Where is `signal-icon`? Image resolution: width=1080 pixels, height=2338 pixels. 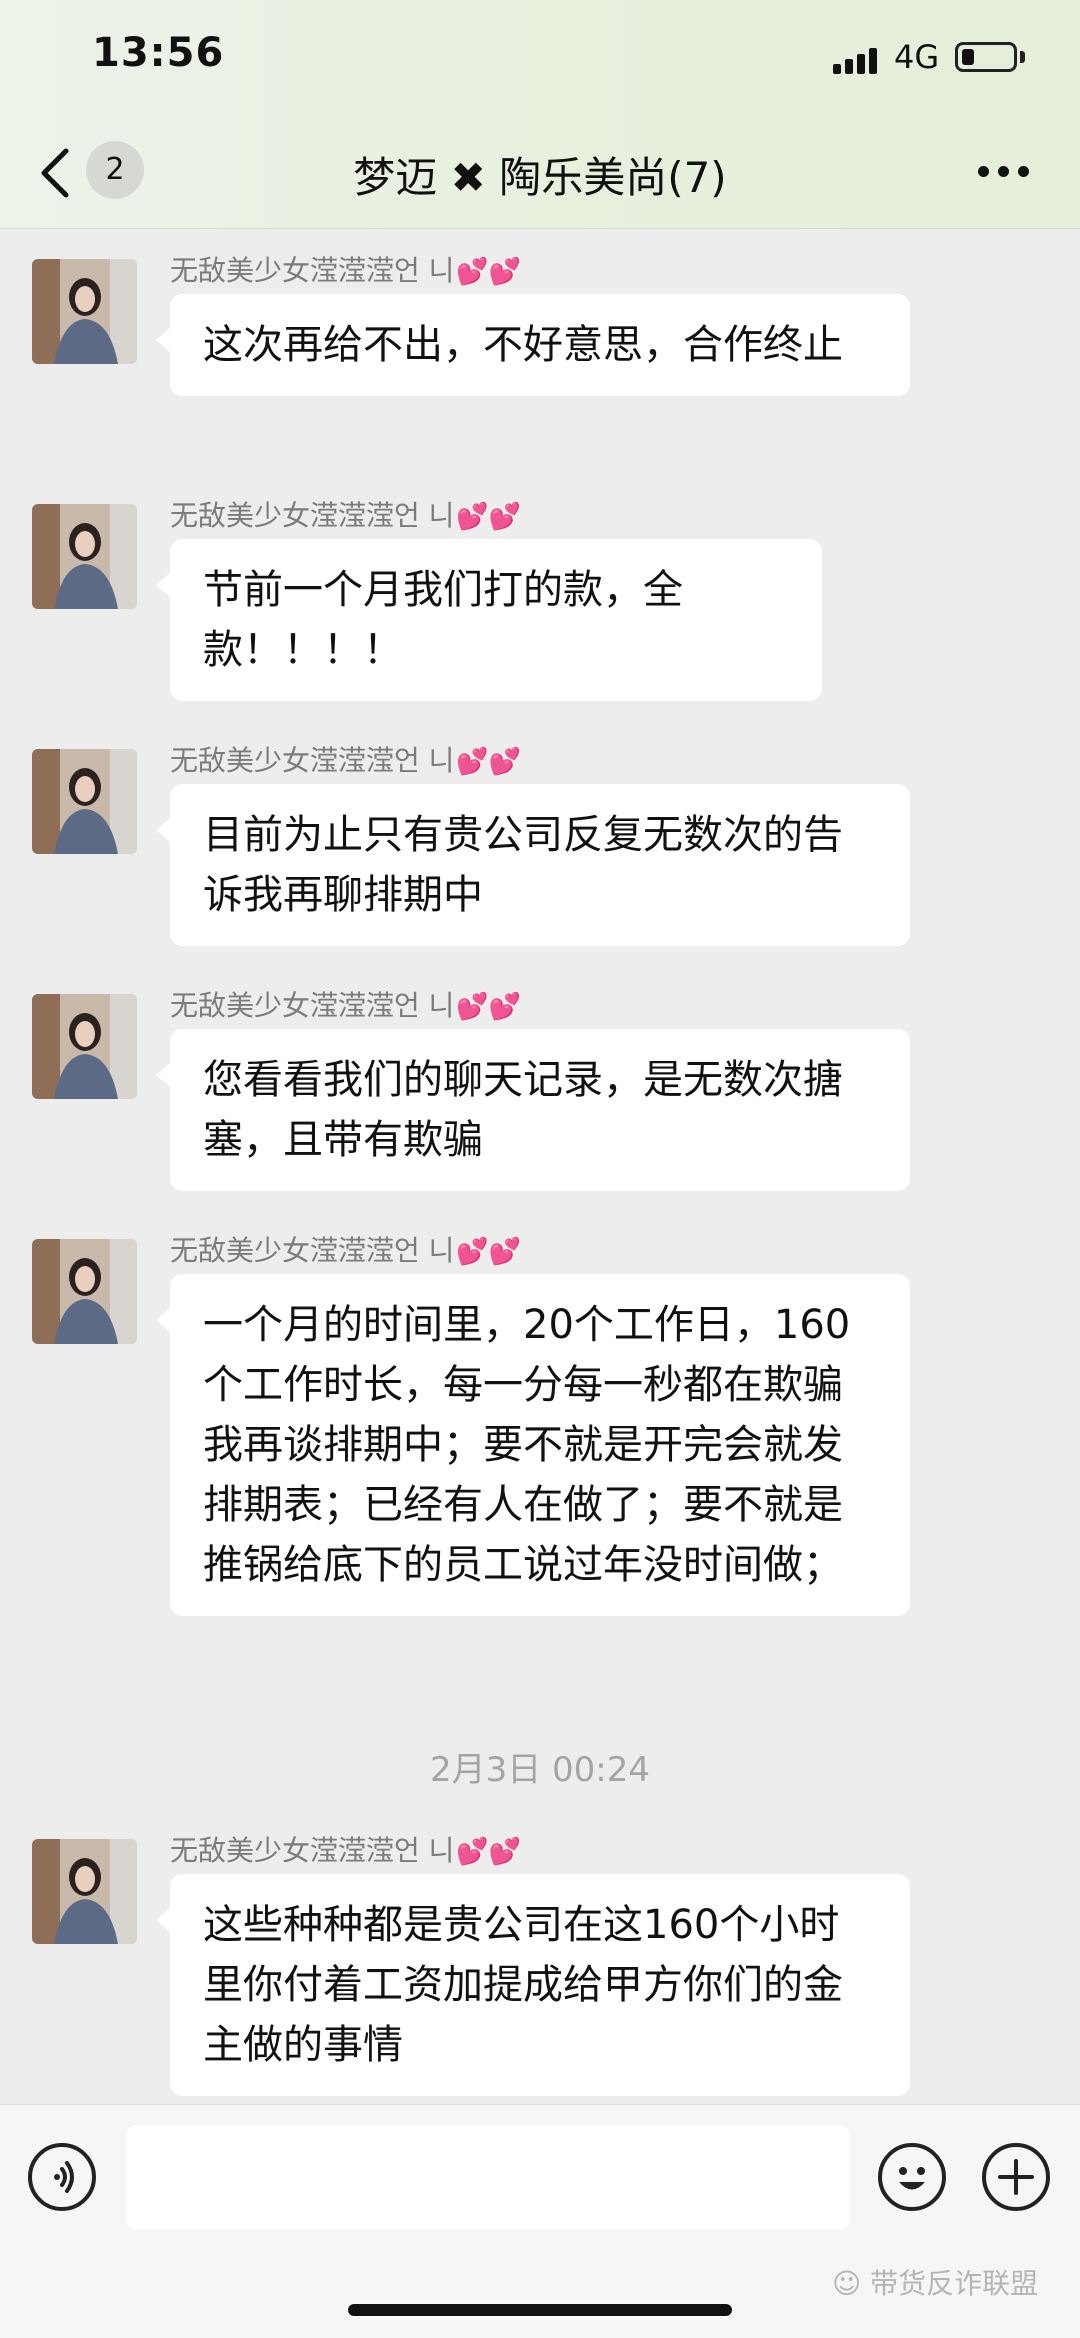 signal-icon is located at coordinates (855, 61).